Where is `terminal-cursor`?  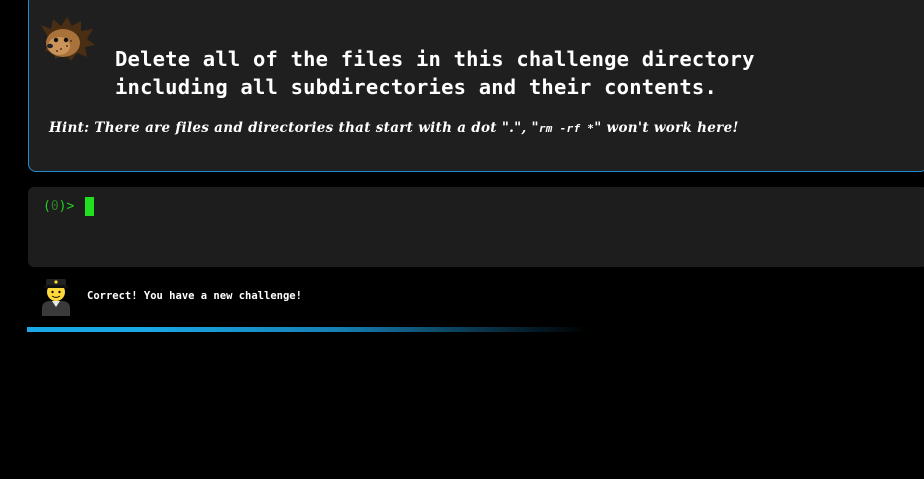
terminal-cursor is located at coordinates (89, 206).